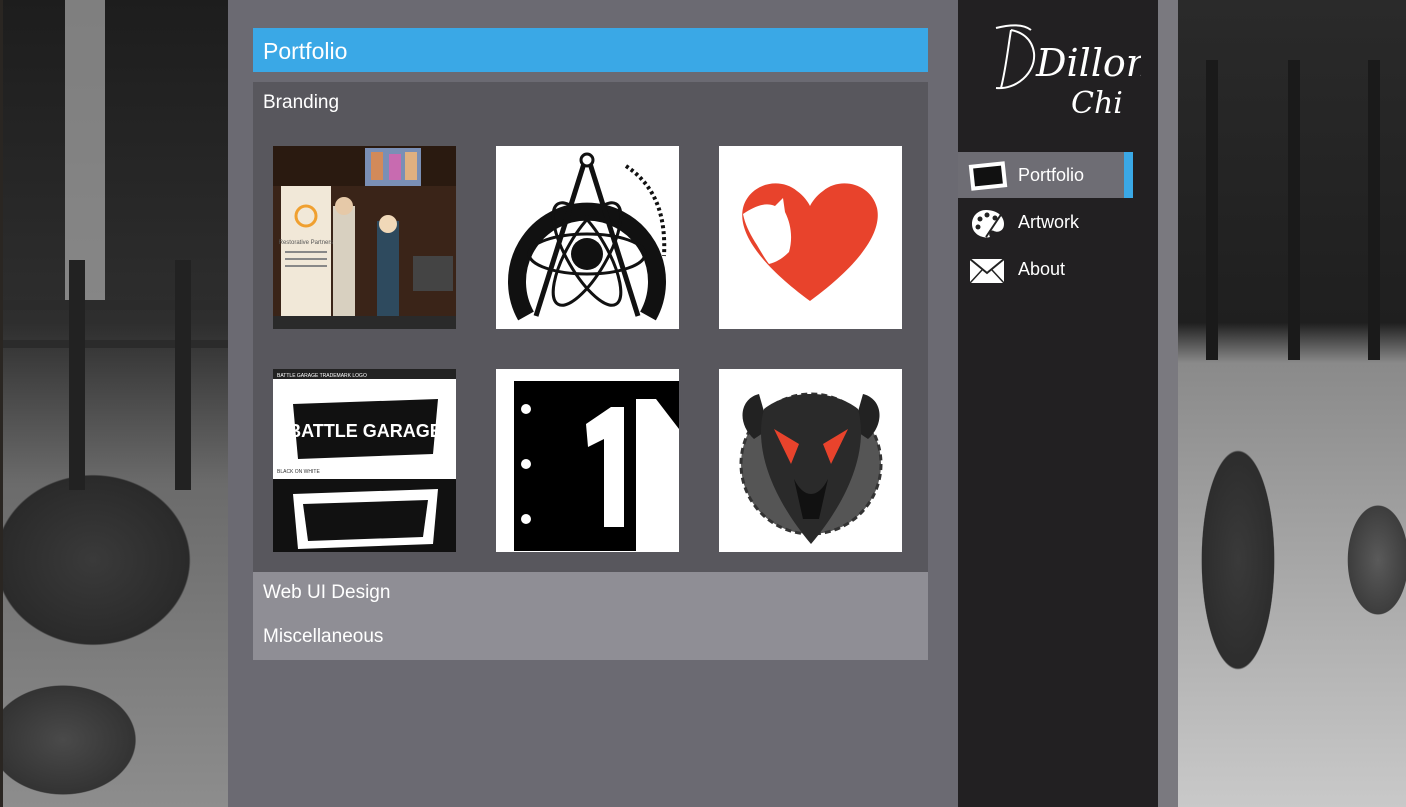 This screenshot has height=807, width=1406. What do you see at coordinates (587, 460) in the screenshot?
I see `thumbnail-one-m-logo` at bounding box center [587, 460].